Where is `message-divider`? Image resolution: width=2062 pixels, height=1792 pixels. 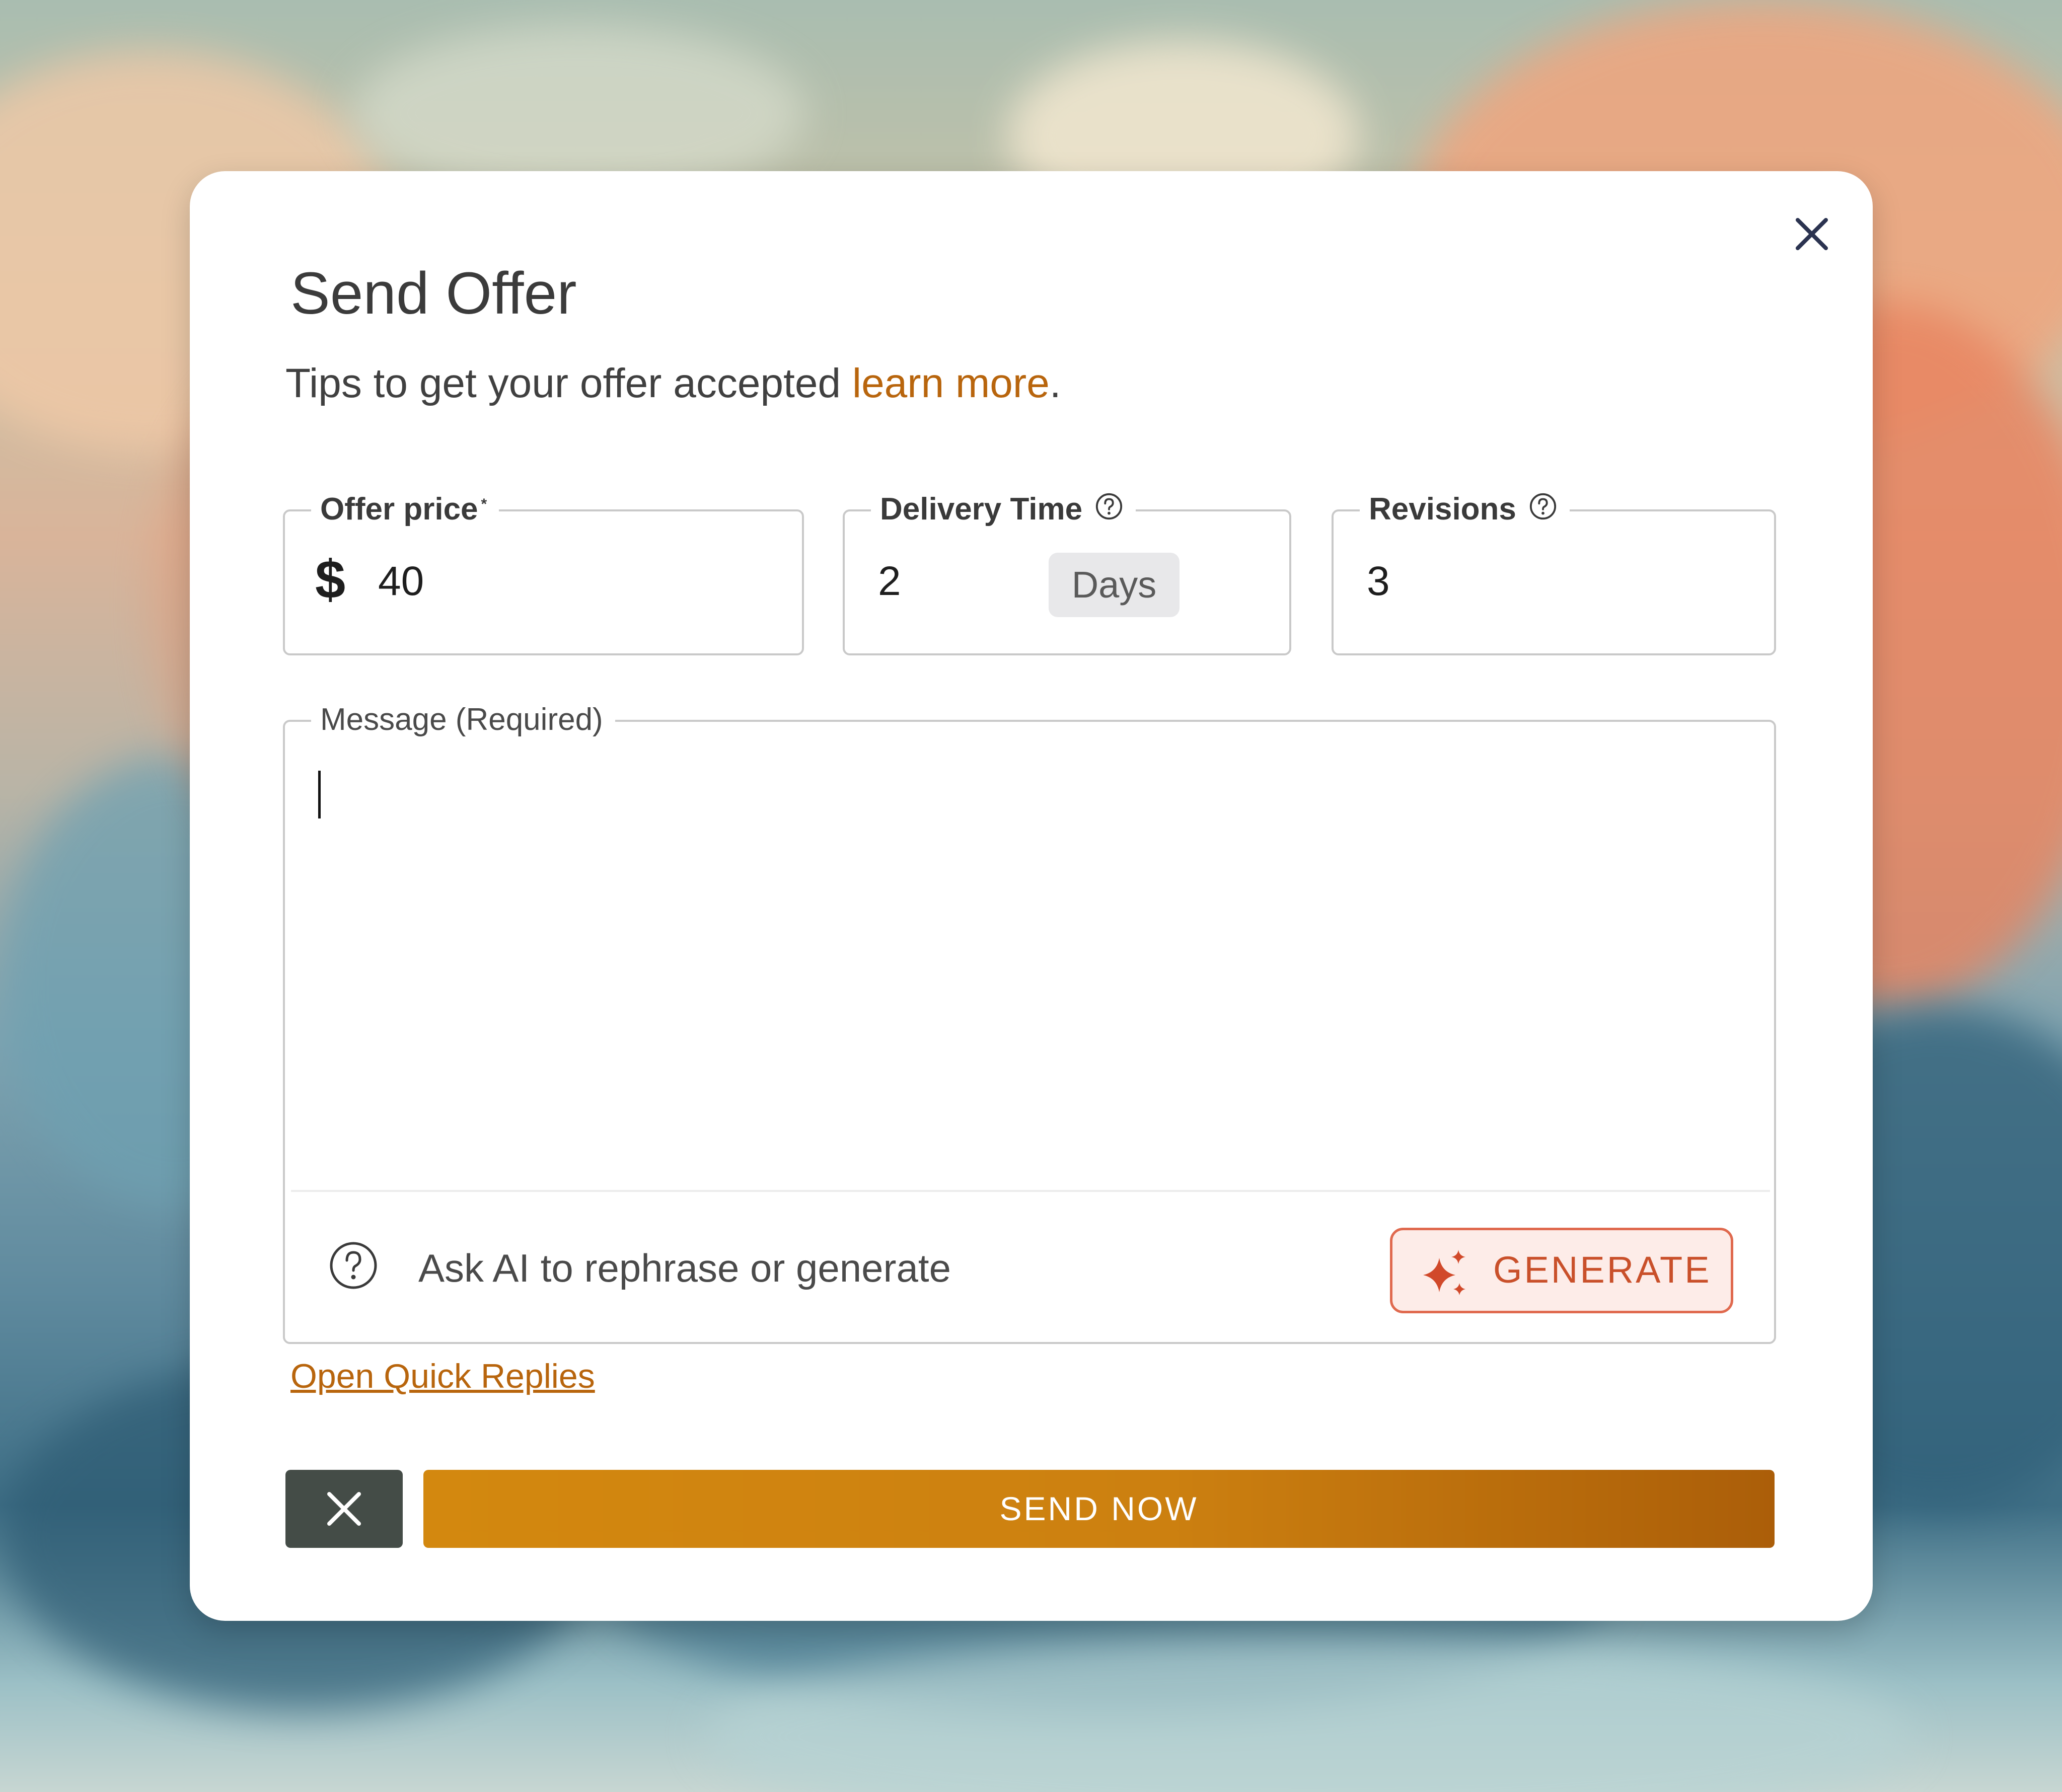
message-divider is located at coordinates (1030, 1191).